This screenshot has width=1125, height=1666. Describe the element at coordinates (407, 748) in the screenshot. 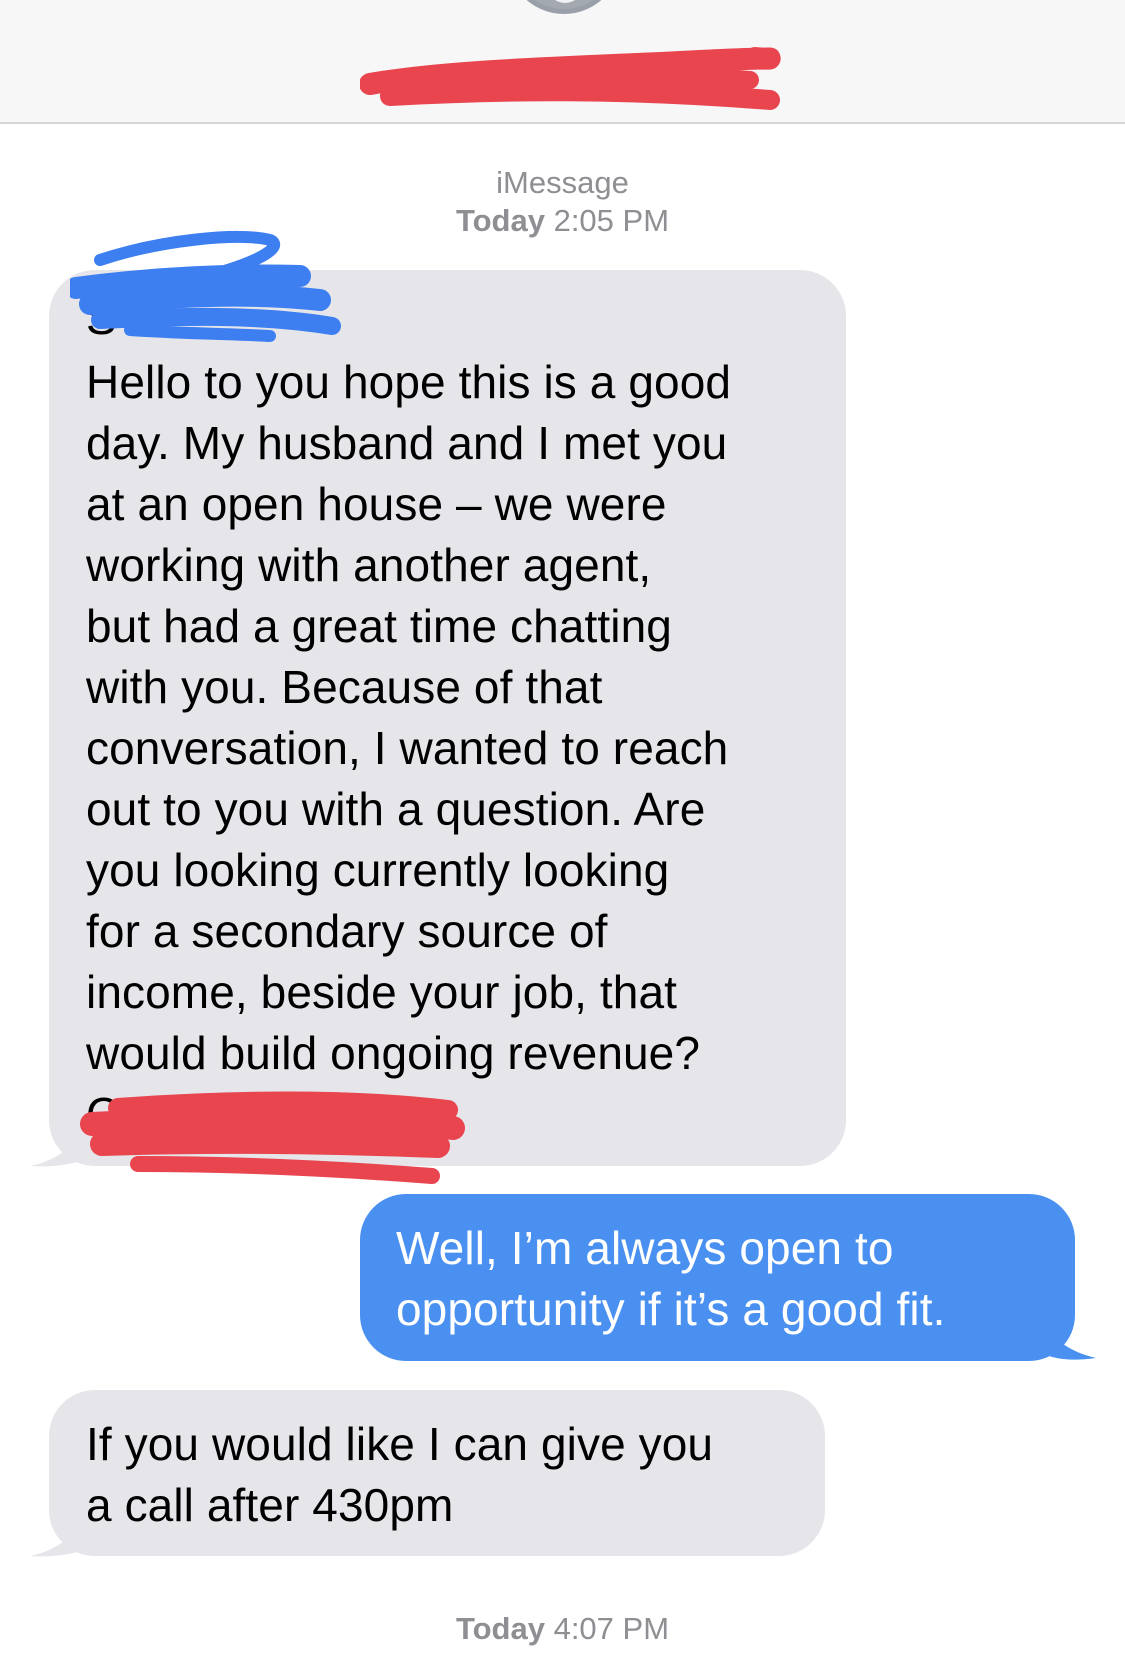

I see `message-line: conversation, I wanted to reach` at that location.